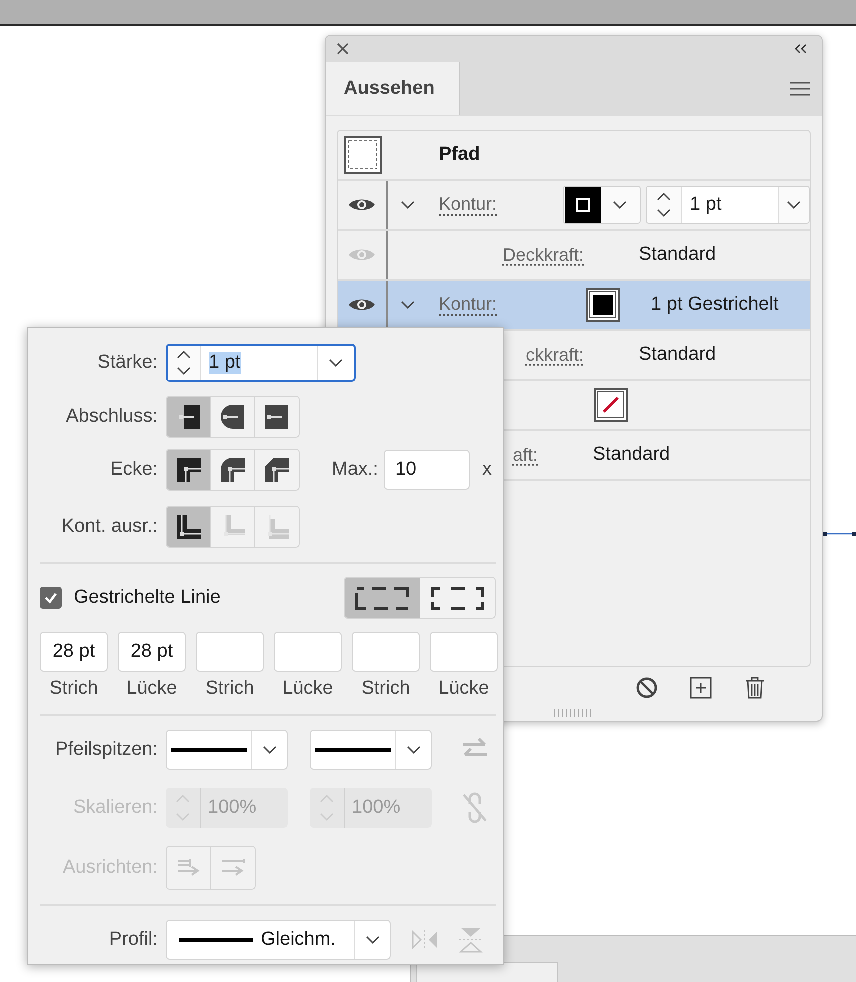 The width and height of the screenshot is (856, 982). What do you see at coordinates (647, 688) in the screenshot?
I see `clear-icon` at bounding box center [647, 688].